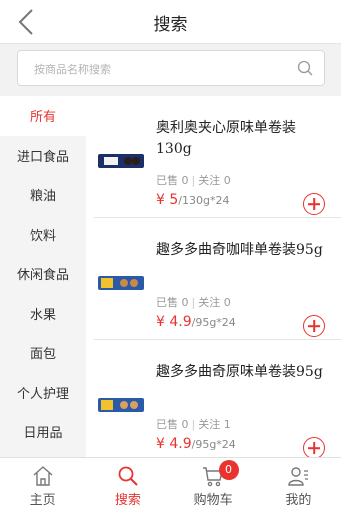  I want to click on sidebar-item-all: 所有, so click(43, 116).